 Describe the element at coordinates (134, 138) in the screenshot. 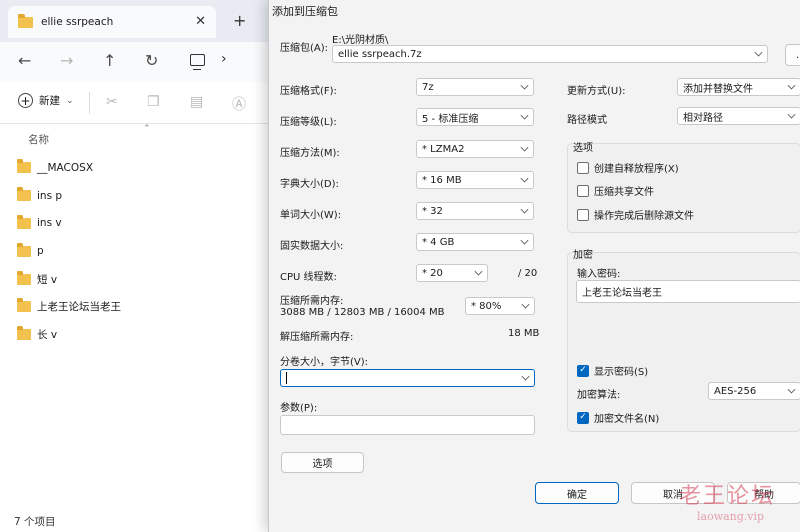

I see `column-header: ⌃ 名称` at that location.